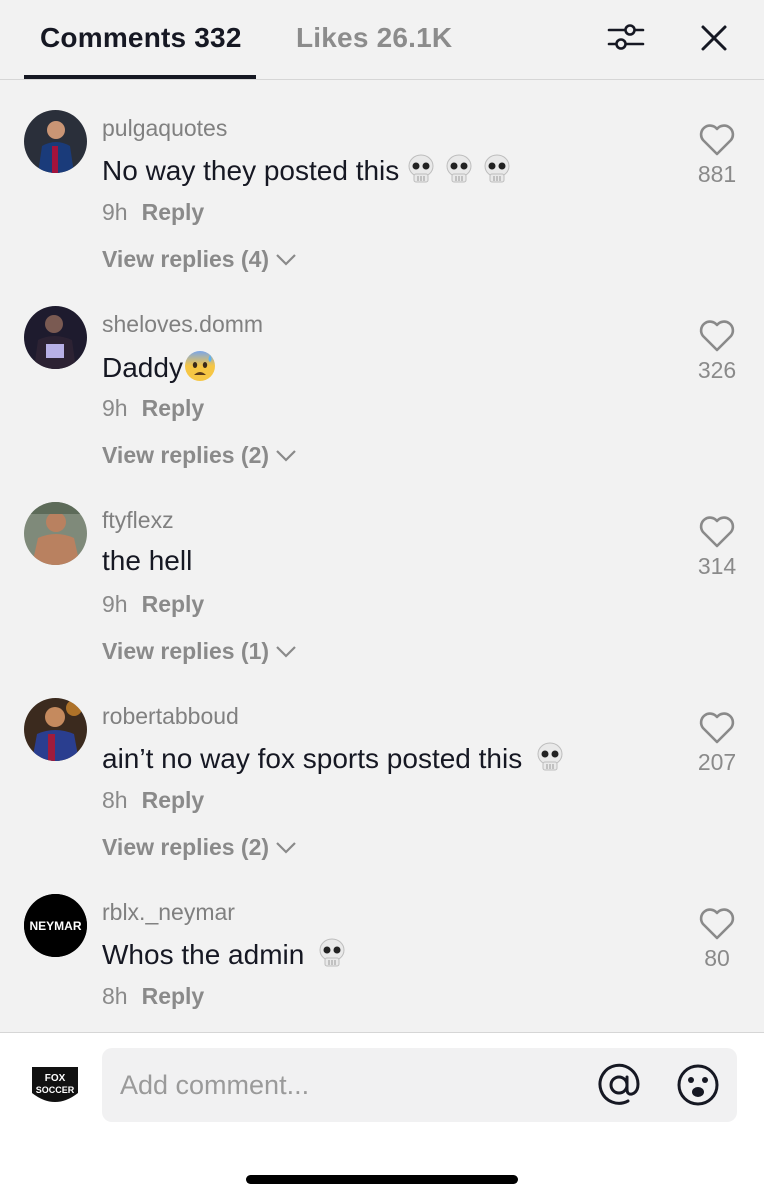 This screenshot has height=1200, width=764. Describe the element at coordinates (225, 956) in the screenshot. I see `comment-text: Whos the admin` at that location.